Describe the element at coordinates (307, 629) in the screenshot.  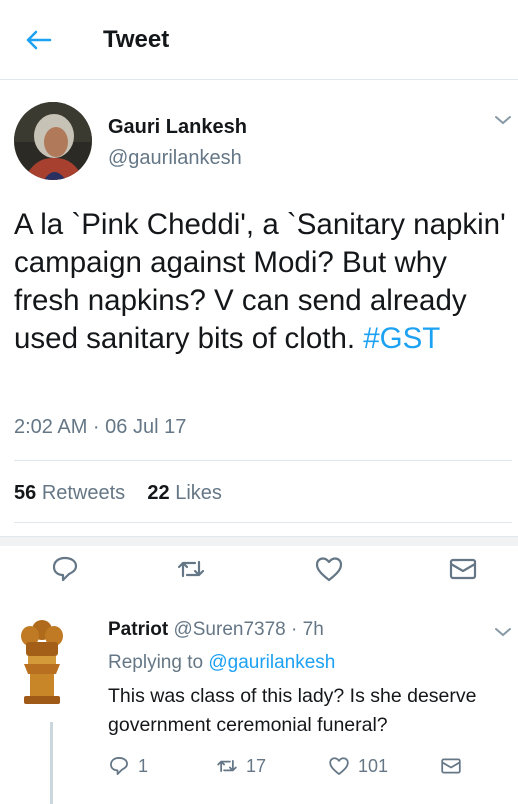
I see `reply-time: · 7h` at that location.